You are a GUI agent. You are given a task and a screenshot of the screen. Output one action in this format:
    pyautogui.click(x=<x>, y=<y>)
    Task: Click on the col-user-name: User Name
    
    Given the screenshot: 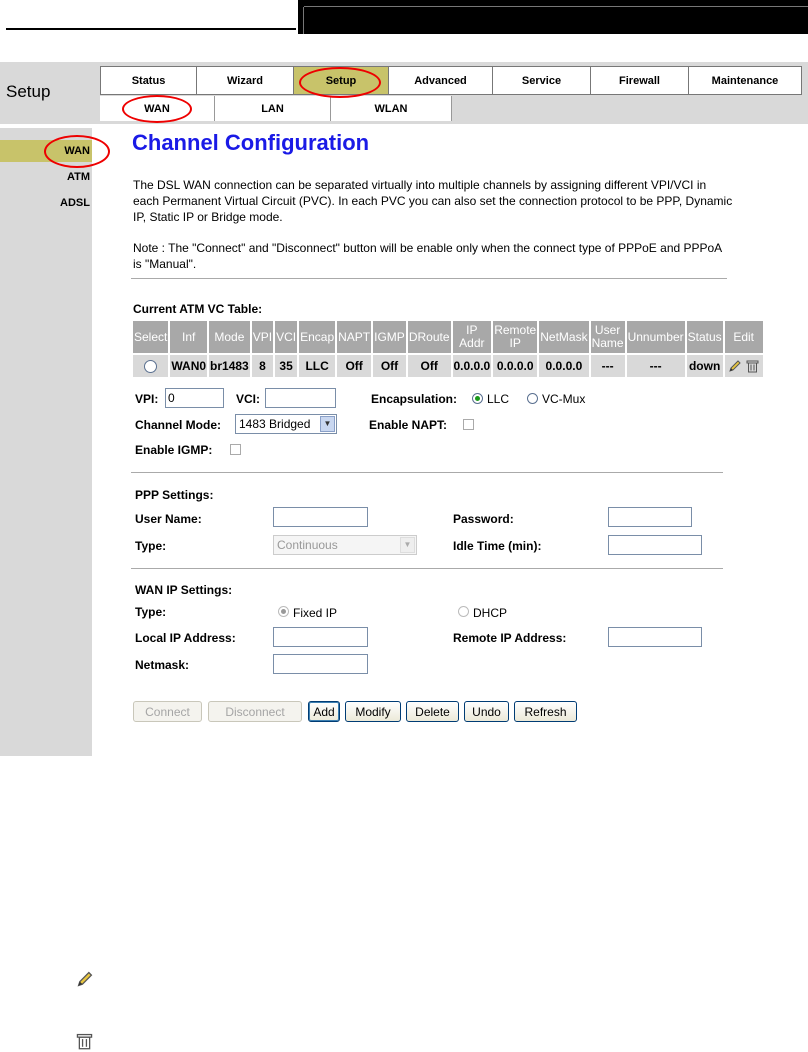 What is the action you would take?
    pyautogui.click(x=607, y=337)
    